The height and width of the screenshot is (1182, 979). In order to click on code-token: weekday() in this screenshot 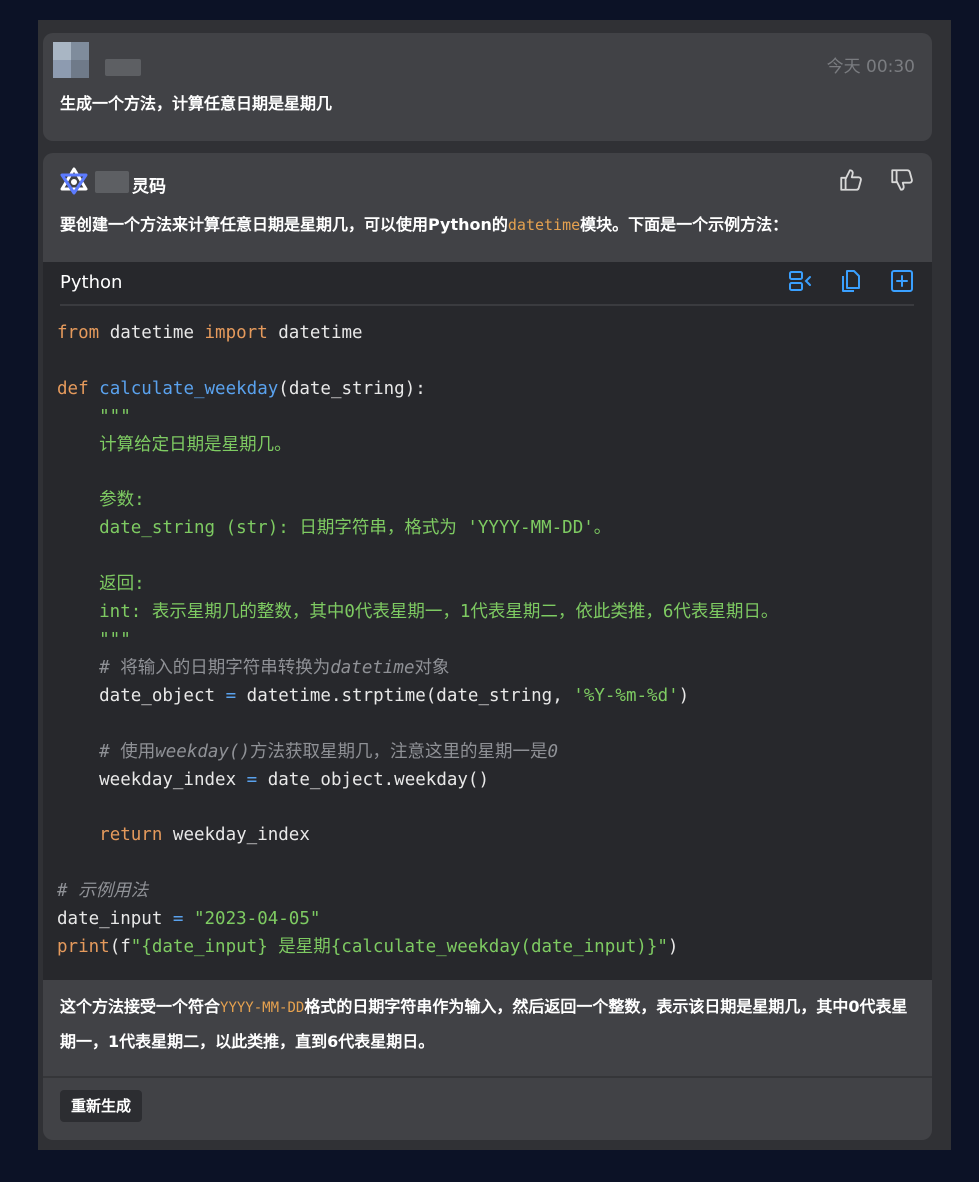, I will do `click(203, 751)`.